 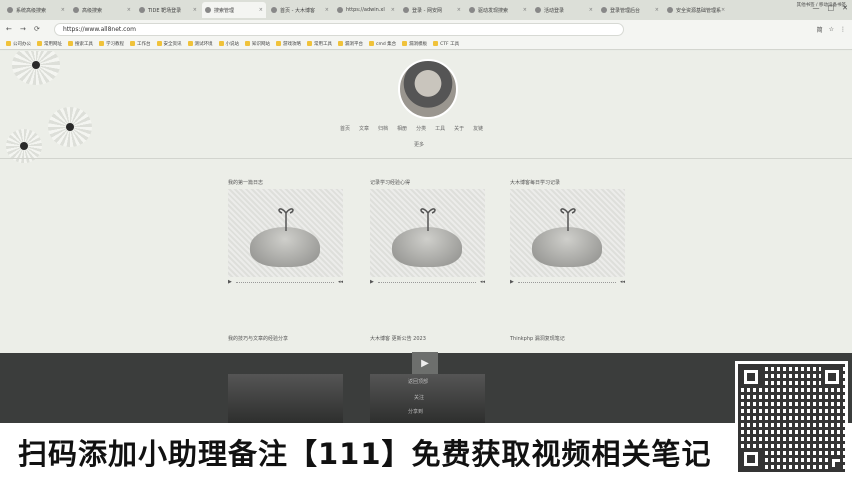 I want to click on address-bar: ← → ⟳ https://www.all8net.com 简 ☆ ⋮, so click(x=426, y=29).